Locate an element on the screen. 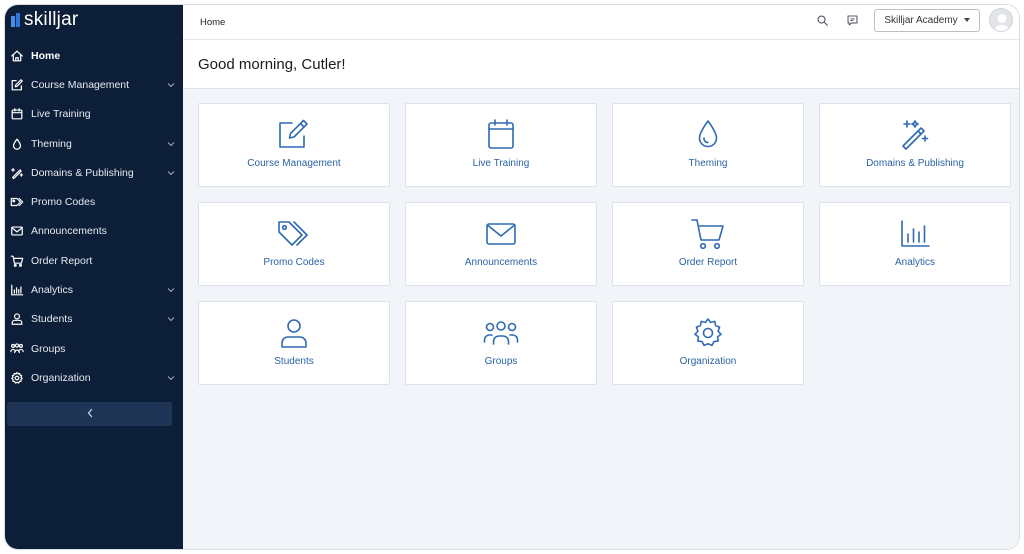 This screenshot has width=1024, height=554. card-label: Students is located at coordinates (294, 361).